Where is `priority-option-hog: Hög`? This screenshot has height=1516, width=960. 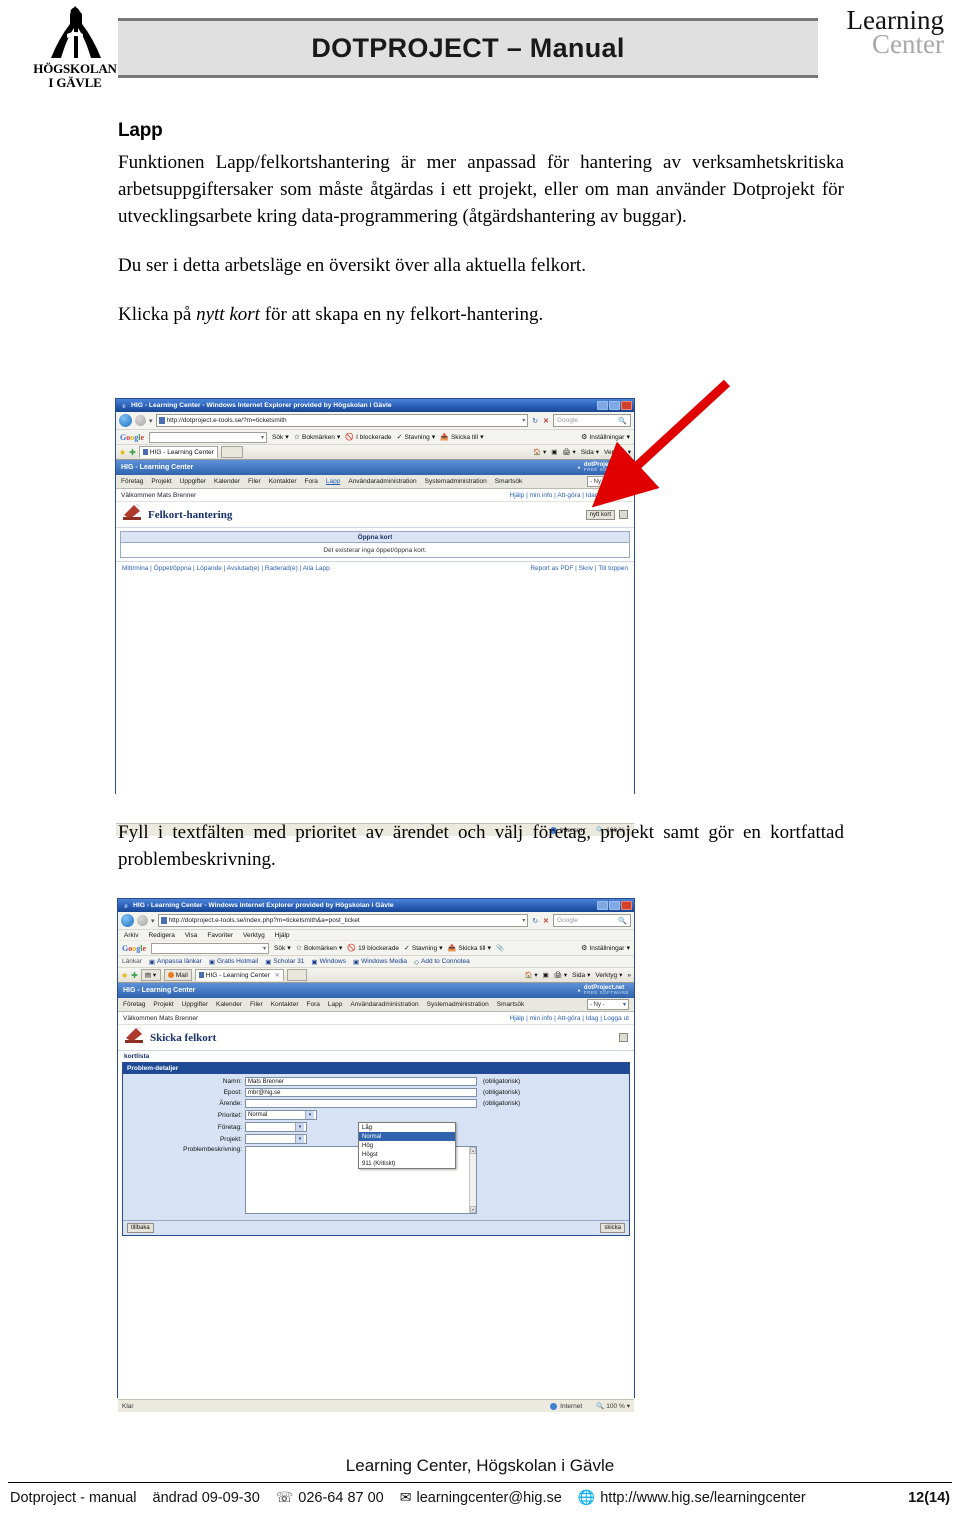 priority-option-hog: Hög is located at coordinates (407, 1145).